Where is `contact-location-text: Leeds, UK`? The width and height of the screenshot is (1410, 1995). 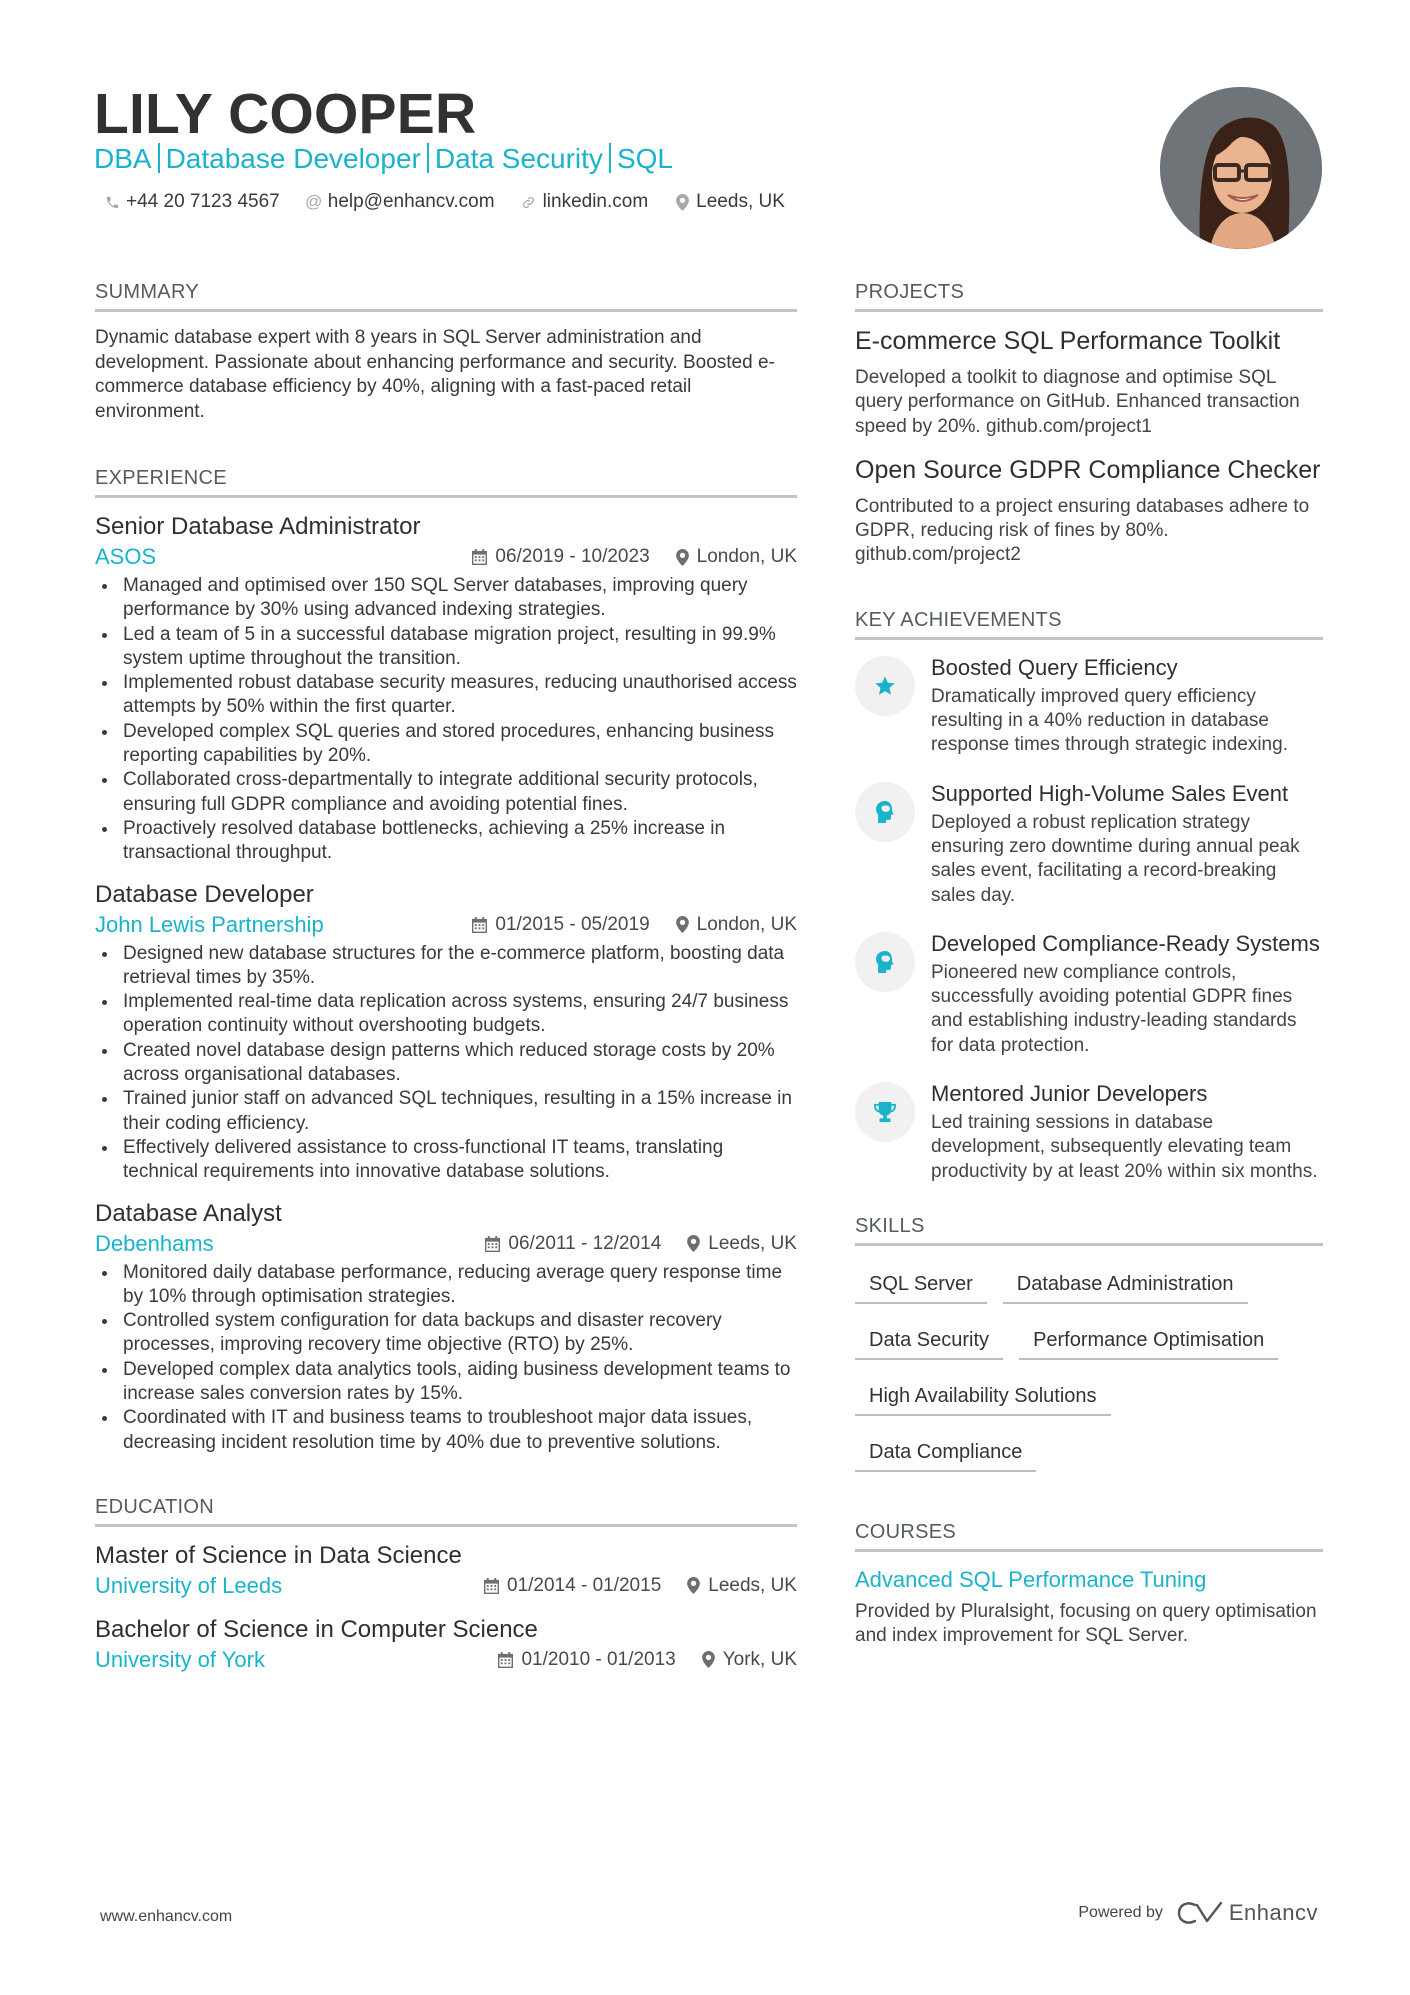
contact-location-text: Leeds, UK is located at coordinates (740, 201).